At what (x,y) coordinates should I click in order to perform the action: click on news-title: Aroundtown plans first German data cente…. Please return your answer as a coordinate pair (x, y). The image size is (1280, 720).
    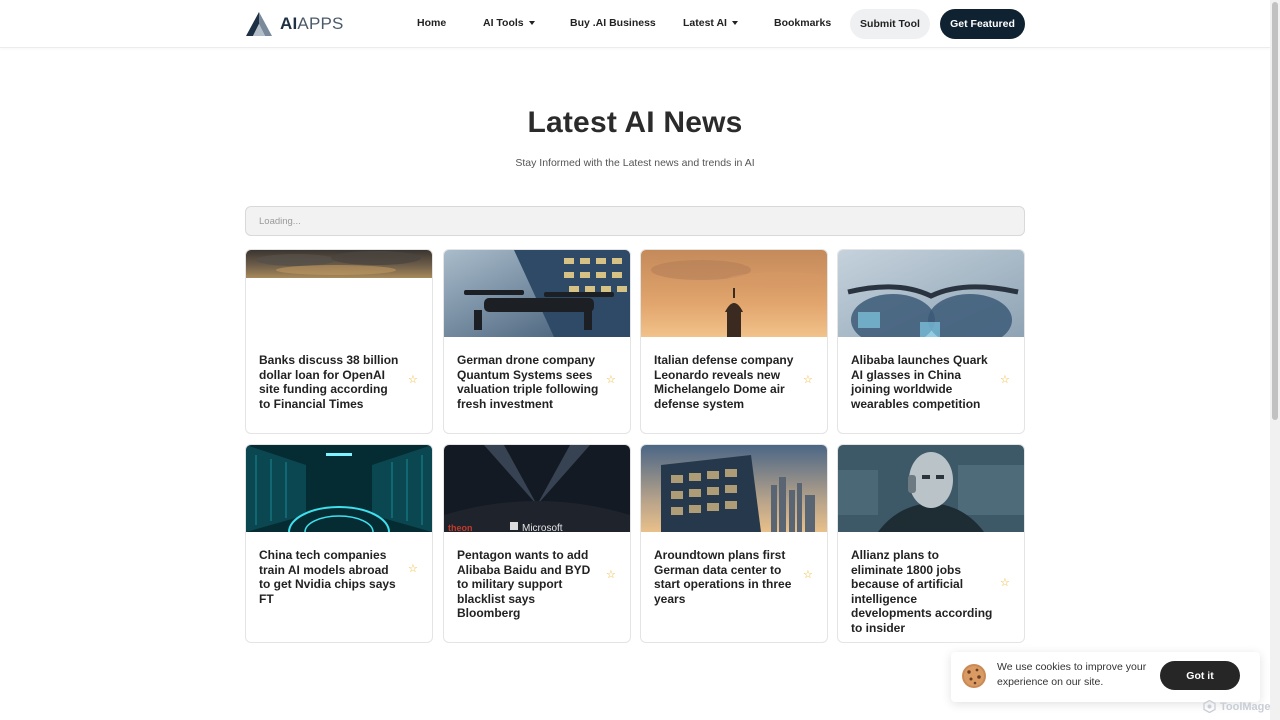
    Looking at the image, I should click on (725, 577).